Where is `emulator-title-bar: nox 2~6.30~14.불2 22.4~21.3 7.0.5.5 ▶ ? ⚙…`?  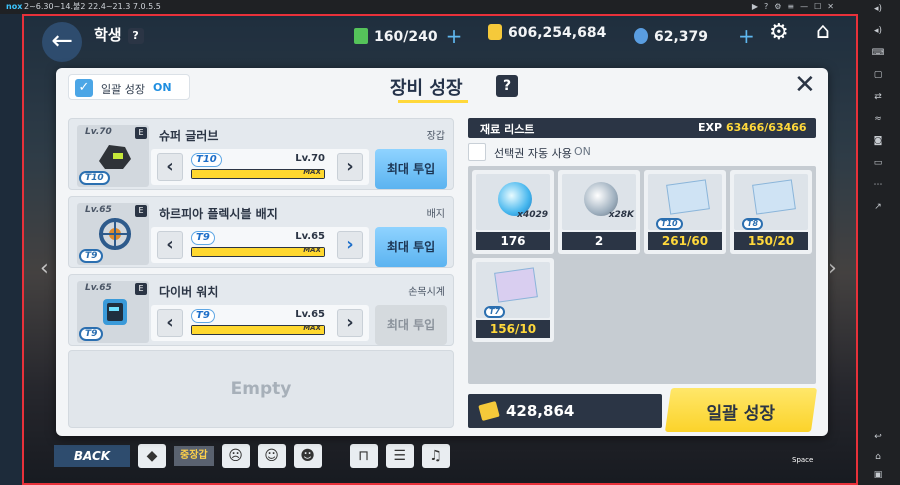
emulator-title-bar: nox 2~6.30~14.불2 22.4~21.3 7.0.5.5 ▶ ? ⚙… is located at coordinates (450, 7).